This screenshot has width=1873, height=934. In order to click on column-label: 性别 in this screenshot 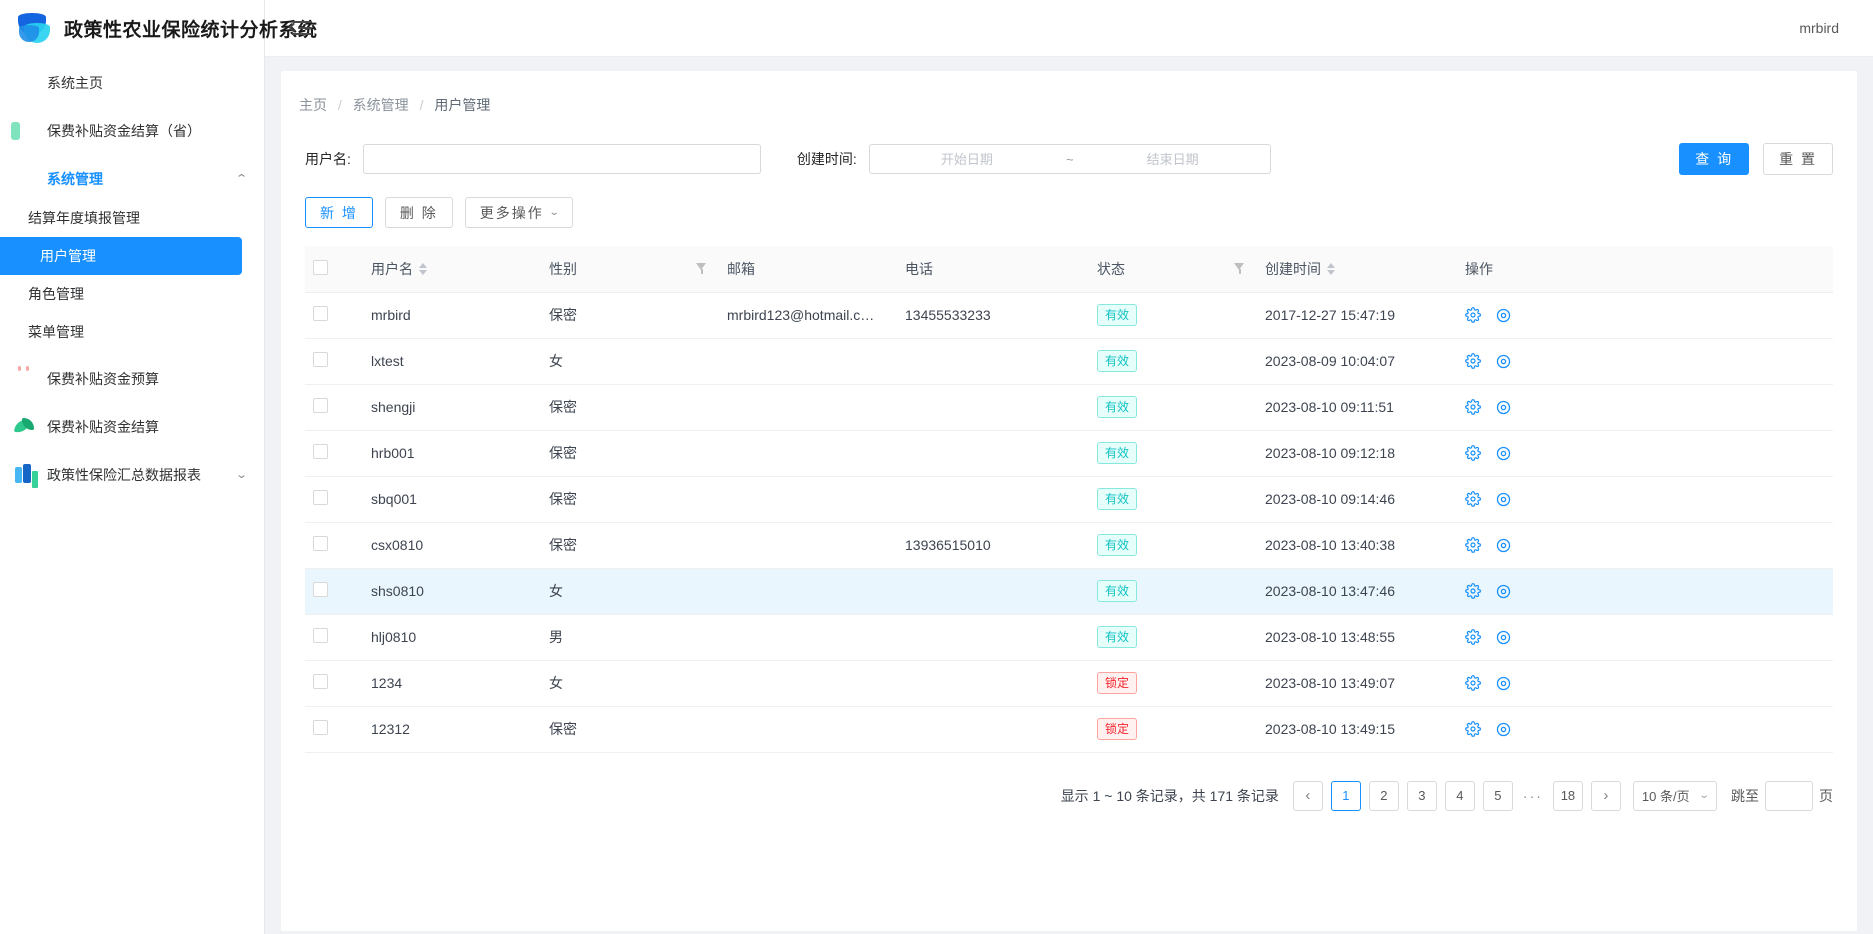, I will do `click(563, 268)`.